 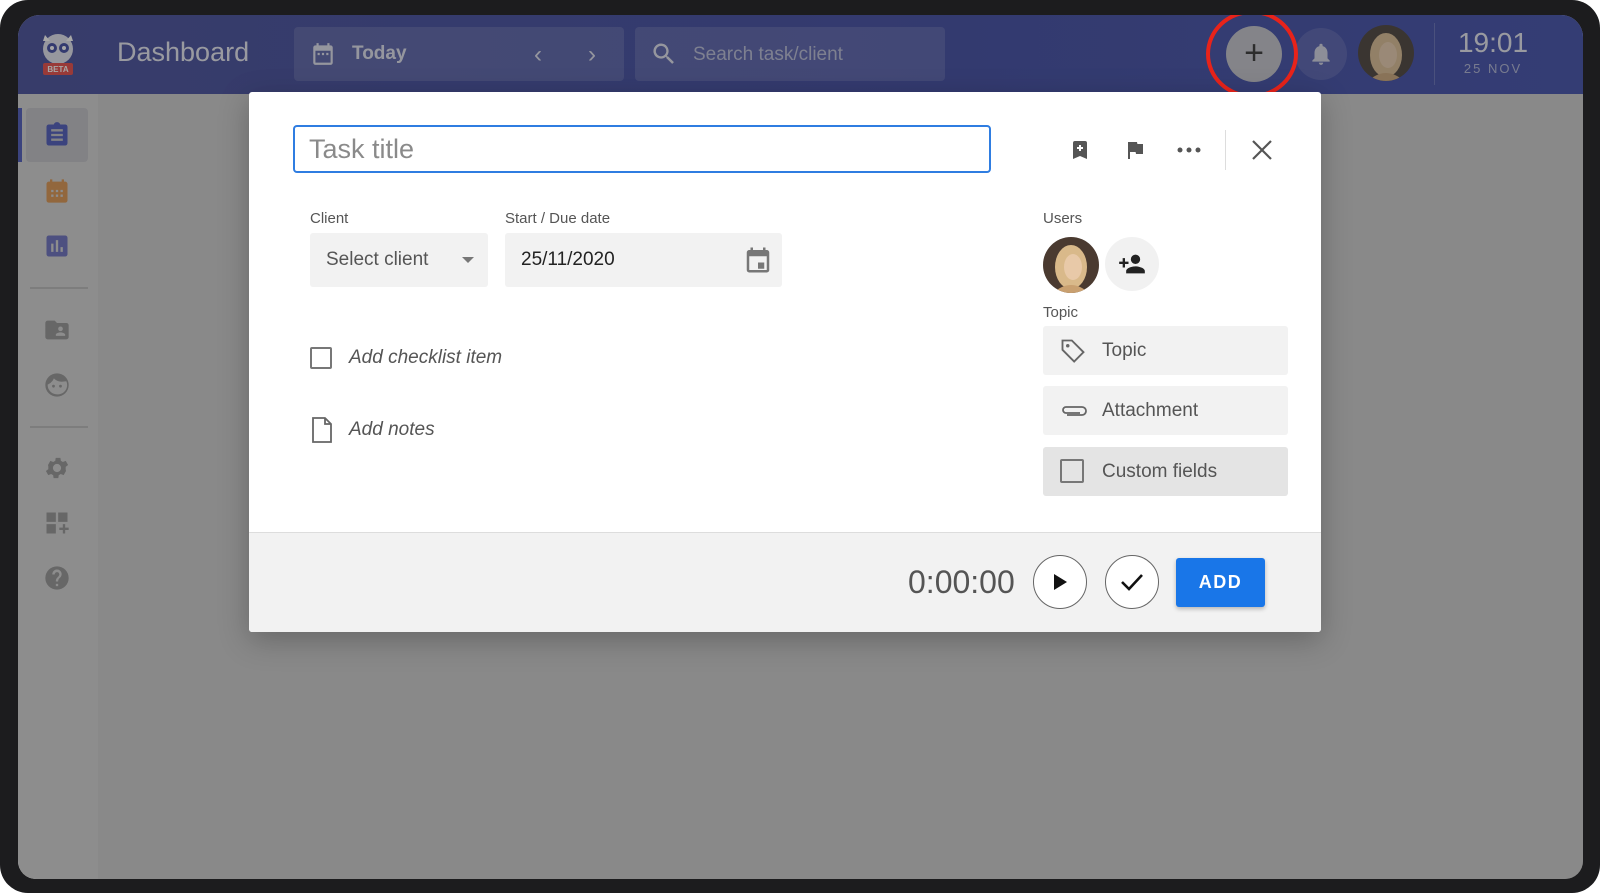 I want to click on clipboard-icon, so click(x=57, y=134).